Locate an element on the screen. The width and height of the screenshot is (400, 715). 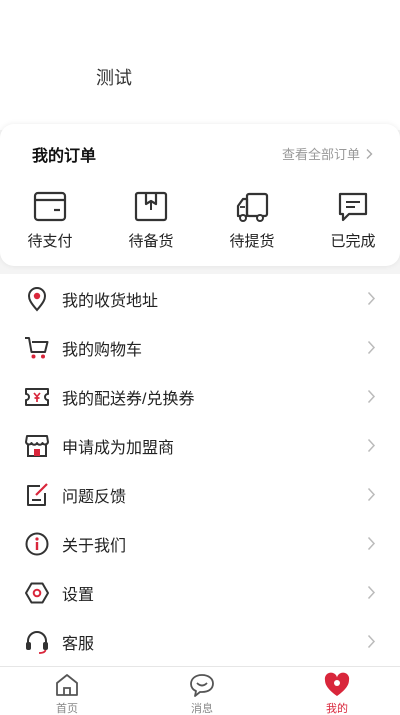
bottom-tab-bar: 首页 消息 我的 is located at coordinates (200, 690).